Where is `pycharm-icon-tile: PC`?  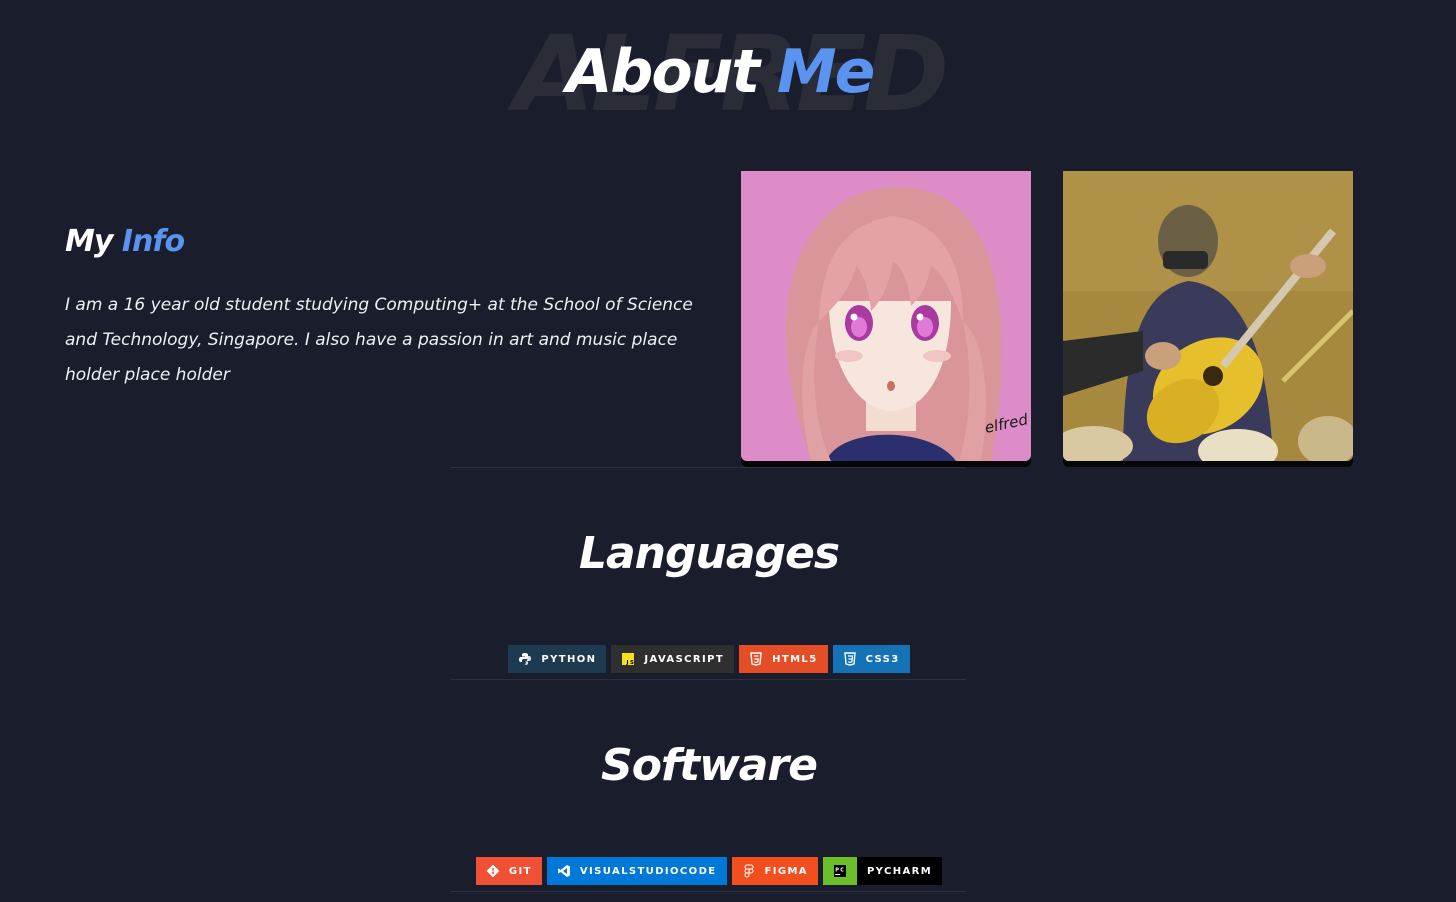
pycharm-icon-tile: PC is located at coordinates (839, 871).